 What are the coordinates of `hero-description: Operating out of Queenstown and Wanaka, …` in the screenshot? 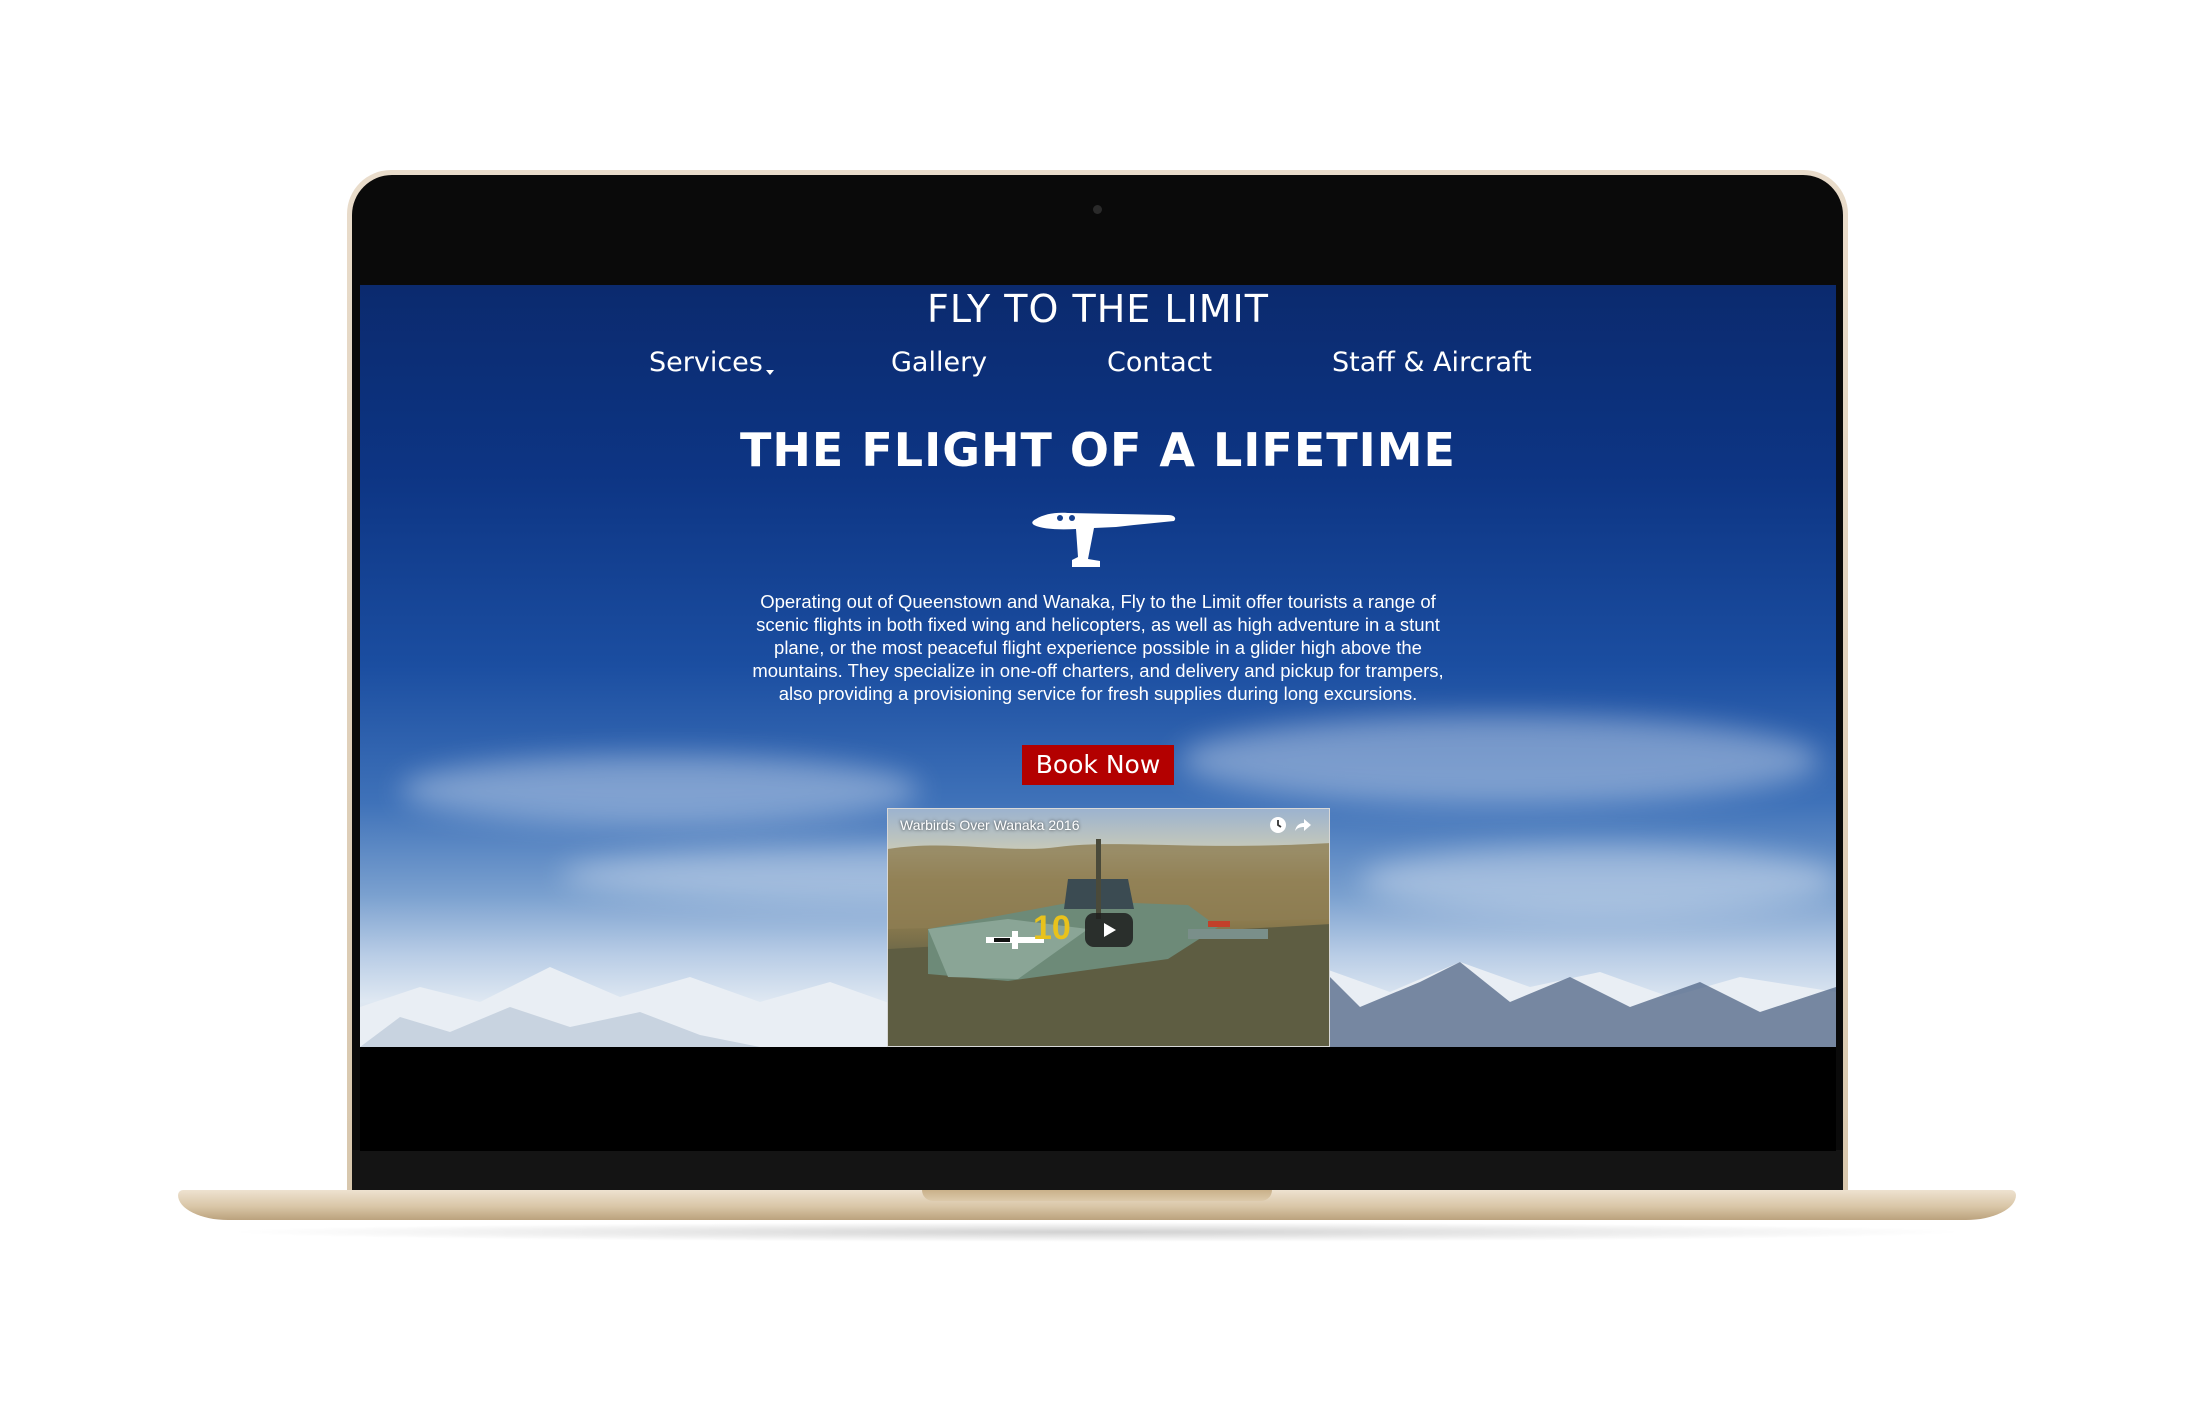 It's located at (1098, 647).